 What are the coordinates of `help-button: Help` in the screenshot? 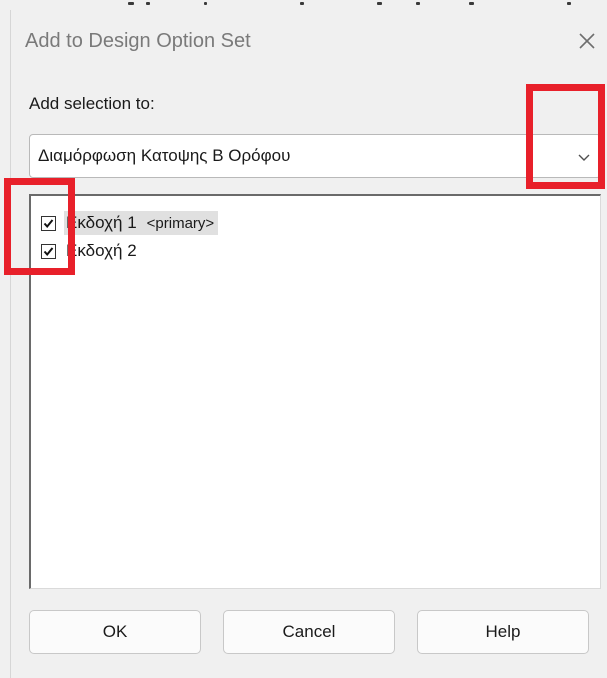 It's located at (503, 632).